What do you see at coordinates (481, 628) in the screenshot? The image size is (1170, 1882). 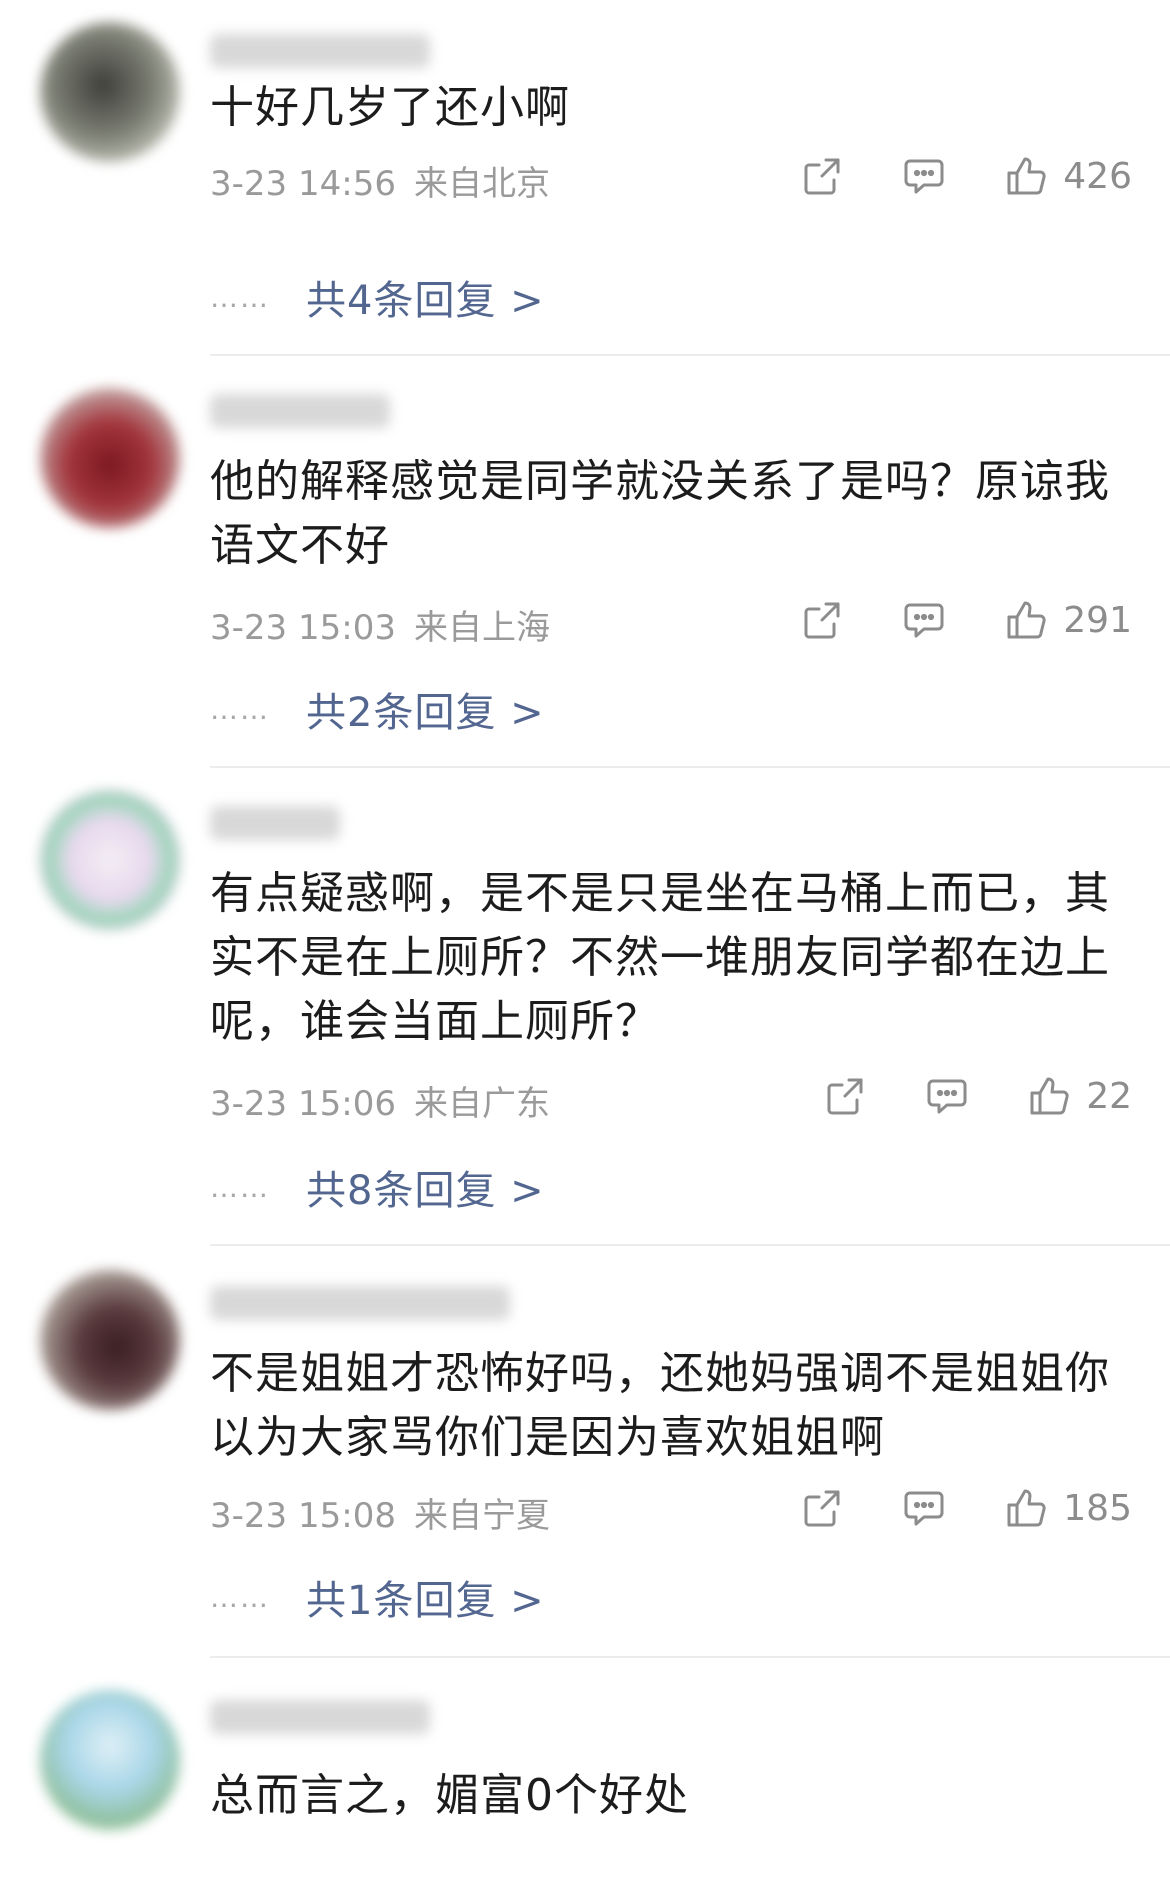 I see `comment-location: 来自上海` at bounding box center [481, 628].